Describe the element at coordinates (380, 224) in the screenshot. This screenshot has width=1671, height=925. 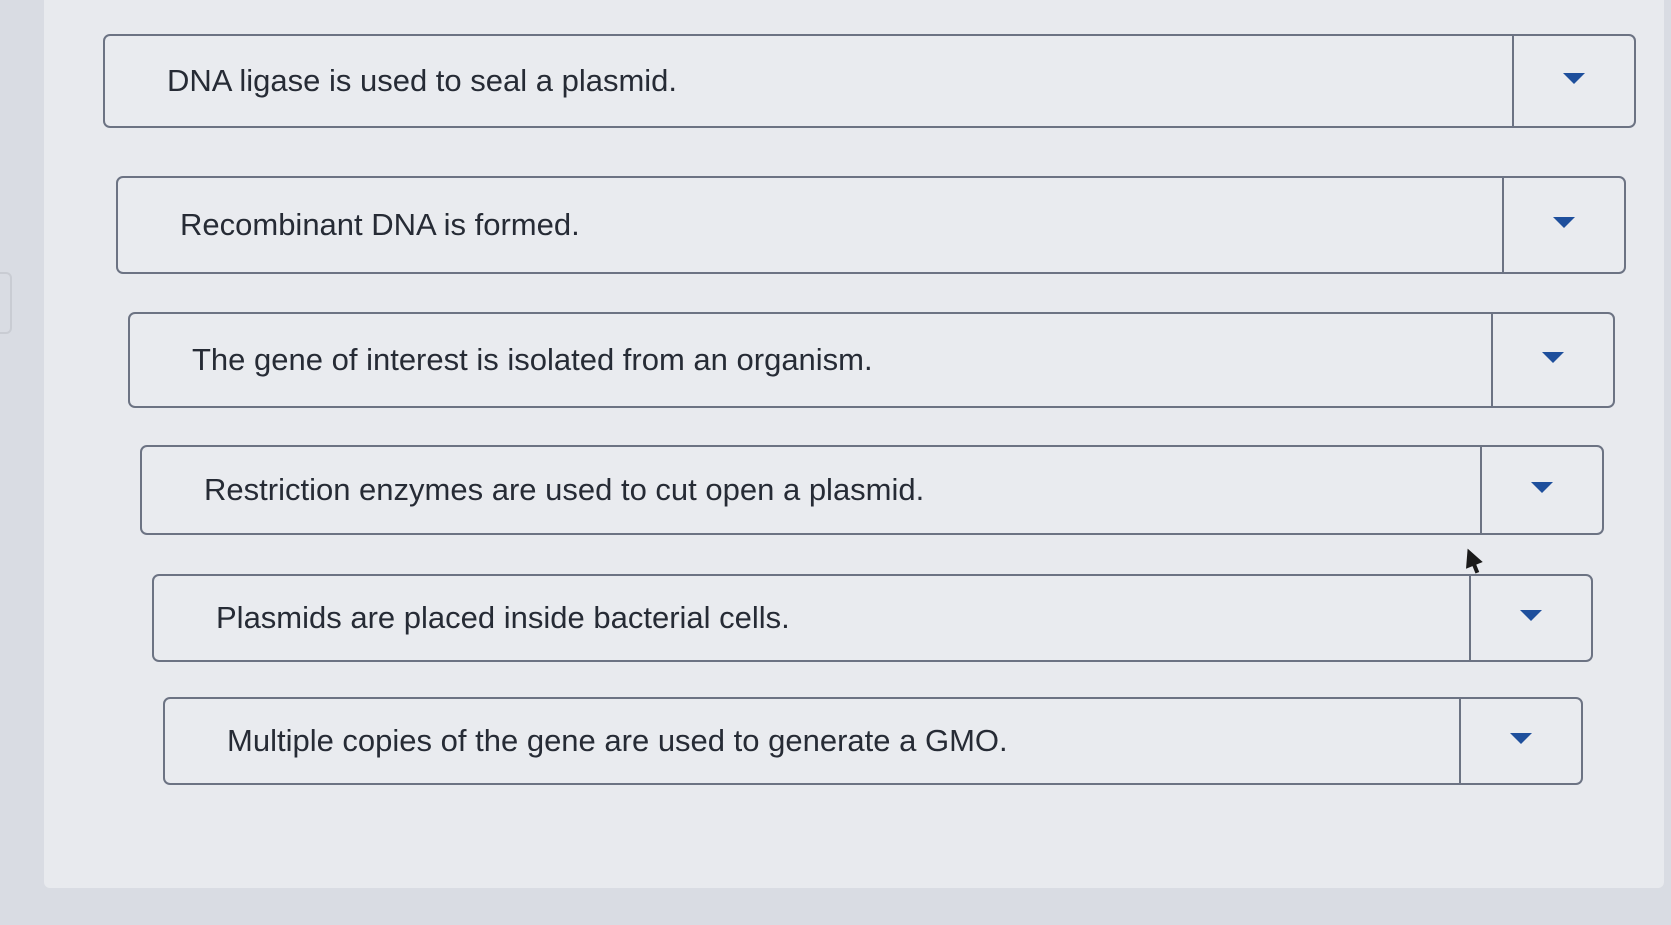
I see `sequence-item-label: Recombinant DNA is formed.` at that location.